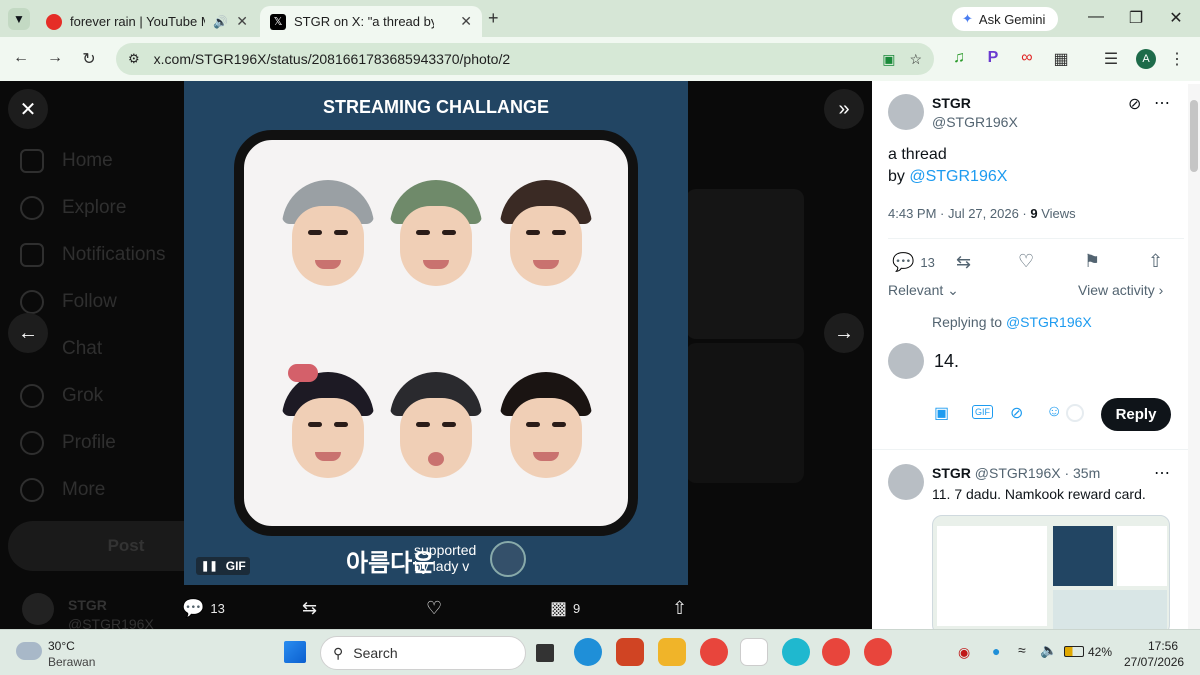  Describe the element at coordinates (1146, 59) in the screenshot. I see `profile-avatar: A` at that location.